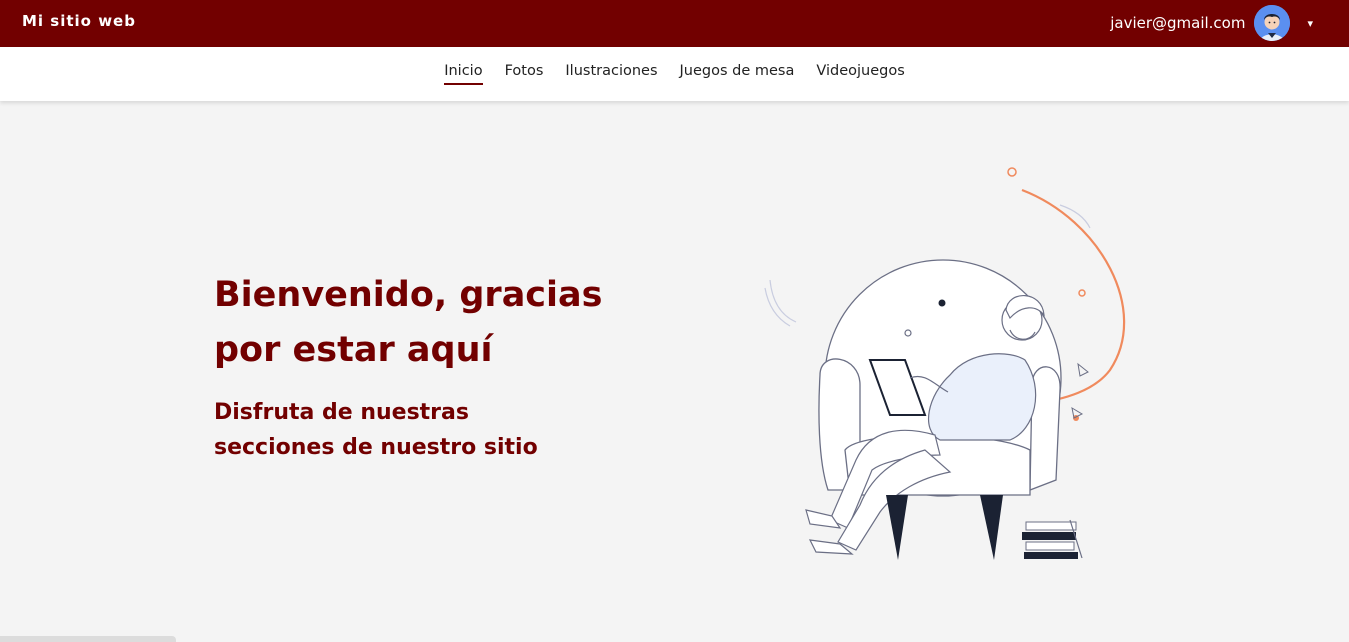 This screenshot has width=1349, height=642. Describe the element at coordinates (408, 322) in the screenshot. I see `hero-title: Bienvenido, gracias por estar aquí` at that location.